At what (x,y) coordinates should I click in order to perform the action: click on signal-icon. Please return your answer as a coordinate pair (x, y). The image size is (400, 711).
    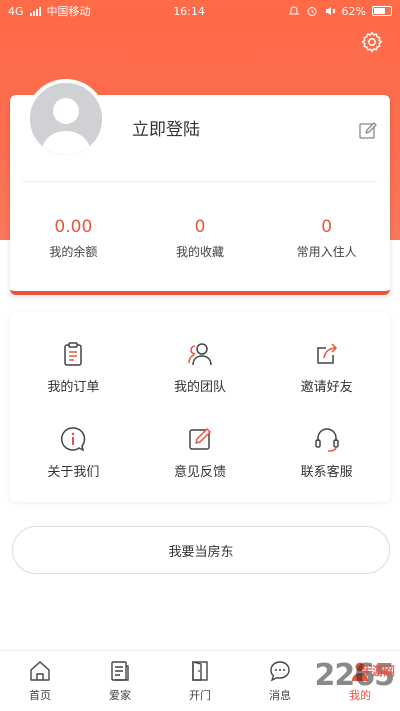
    Looking at the image, I should click on (35, 11).